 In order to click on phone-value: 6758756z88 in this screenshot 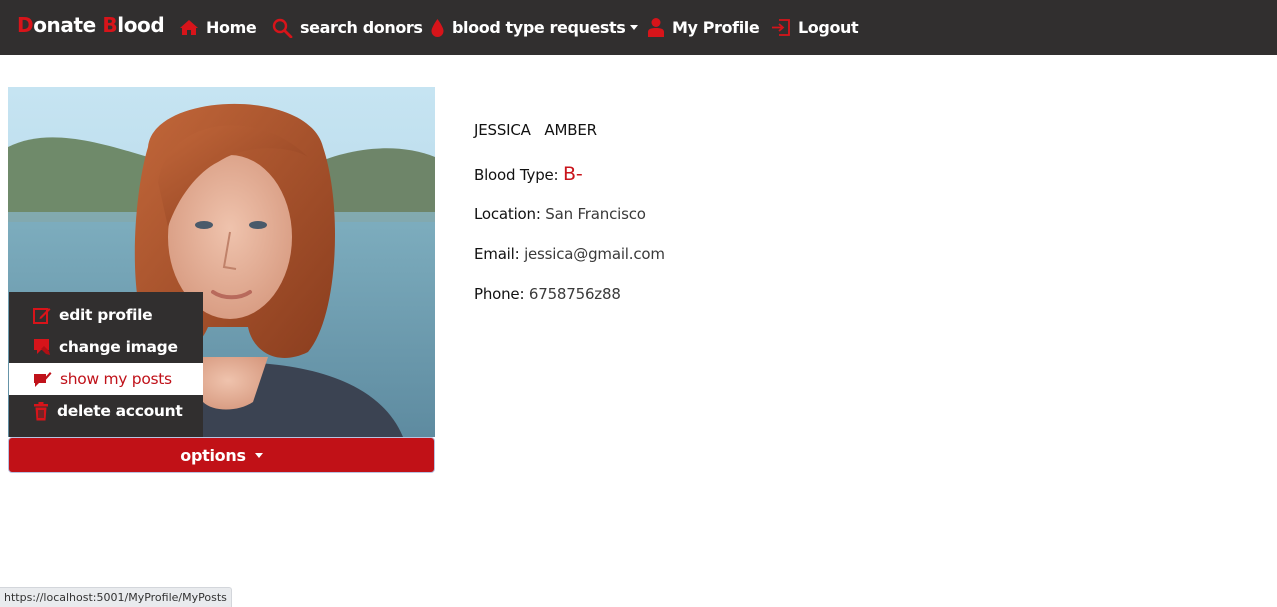, I will do `click(574, 294)`.